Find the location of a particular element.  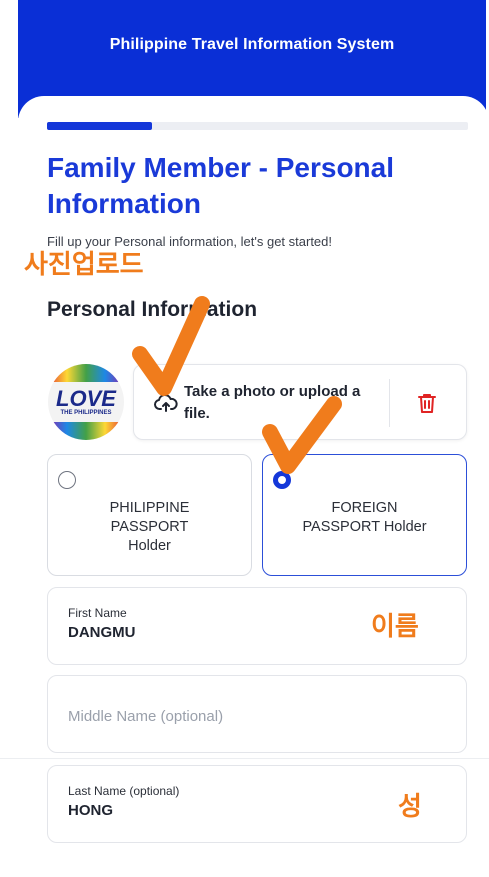

app-title: Philippine Travel Information System is located at coordinates (252, 44).